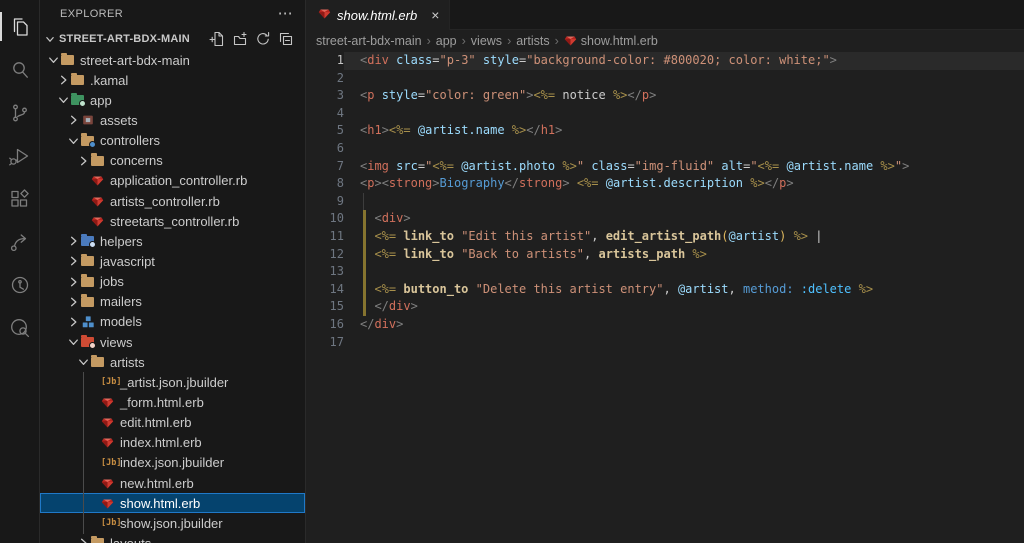  Describe the element at coordinates (172, 141) in the screenshot. I see `tree-item-controllers: controllers` at that location.